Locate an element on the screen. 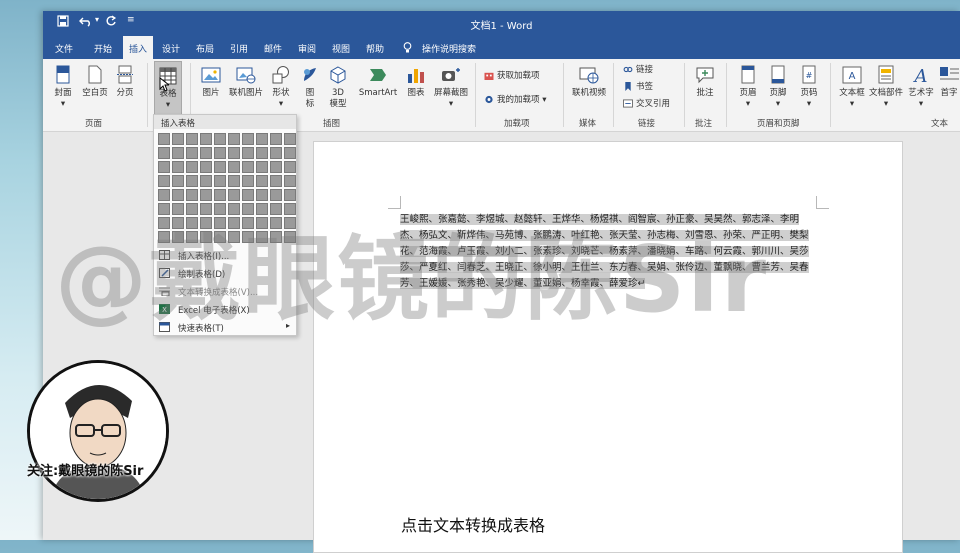 The image size is (960, 553). bookmark-button: 书签 is located at coordinates (638, 86).